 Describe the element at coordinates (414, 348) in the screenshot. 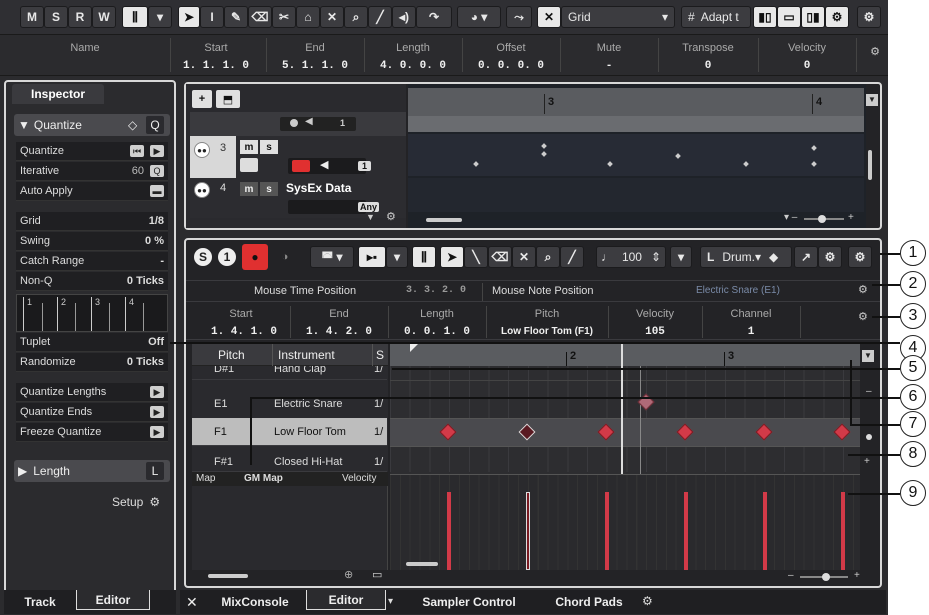

I see `left-locator-icon` at that location.